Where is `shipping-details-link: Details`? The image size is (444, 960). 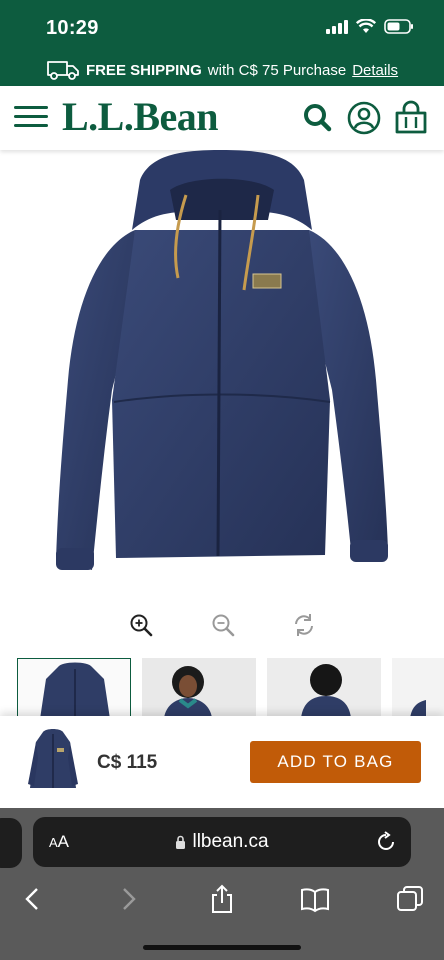 shipping-details-link: Details is located at coordinates (375, 70).